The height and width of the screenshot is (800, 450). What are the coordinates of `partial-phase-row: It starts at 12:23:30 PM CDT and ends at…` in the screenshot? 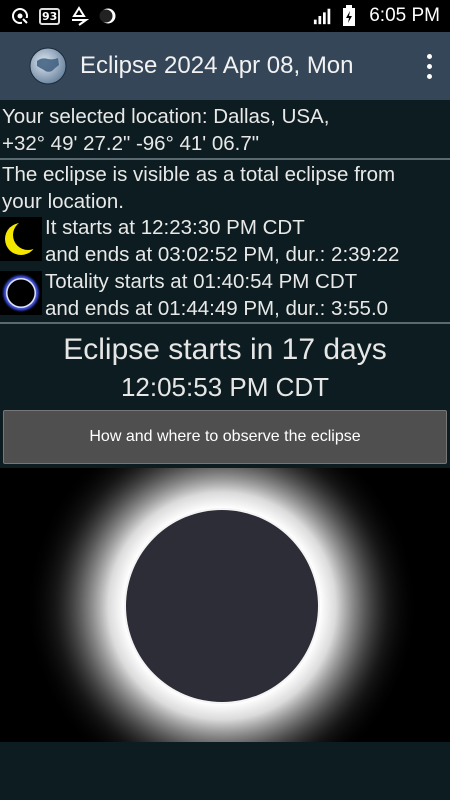 It's located at (225, 241).